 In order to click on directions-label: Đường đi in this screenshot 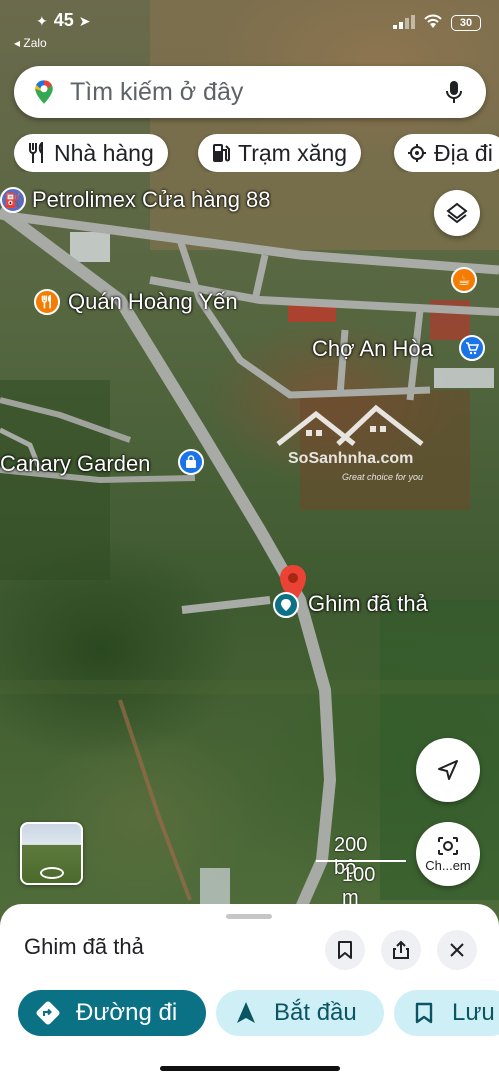, I will do `click(127, 1012)`.